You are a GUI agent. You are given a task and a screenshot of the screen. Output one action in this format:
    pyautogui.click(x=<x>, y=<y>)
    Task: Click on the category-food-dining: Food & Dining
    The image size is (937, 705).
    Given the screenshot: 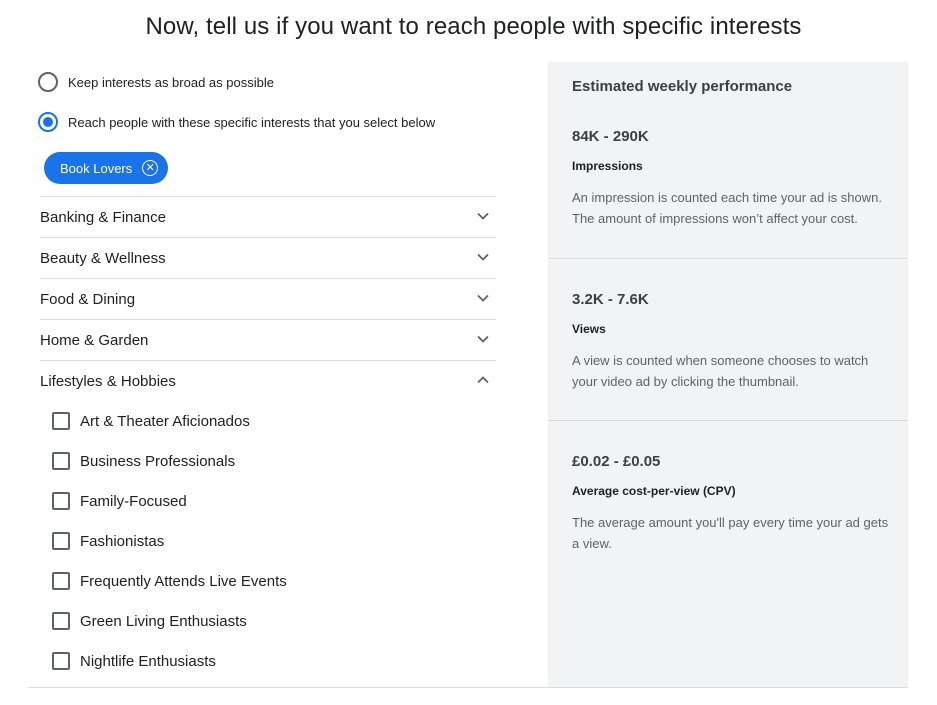 What is the action you would take?
    pyautogui.click(x=268, y=299)
    